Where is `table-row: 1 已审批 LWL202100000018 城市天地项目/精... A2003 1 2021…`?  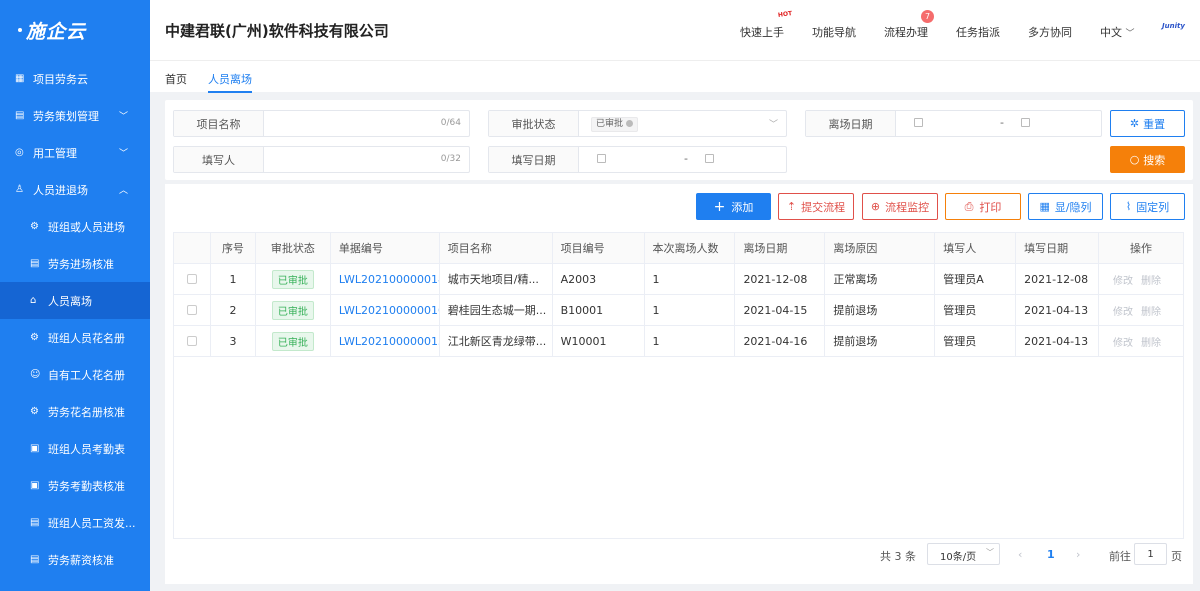
table-row: 1 已审批 LWL202100000018 城市天地项目/精... A2003 1 2021… is located at coordinates (678, 279).